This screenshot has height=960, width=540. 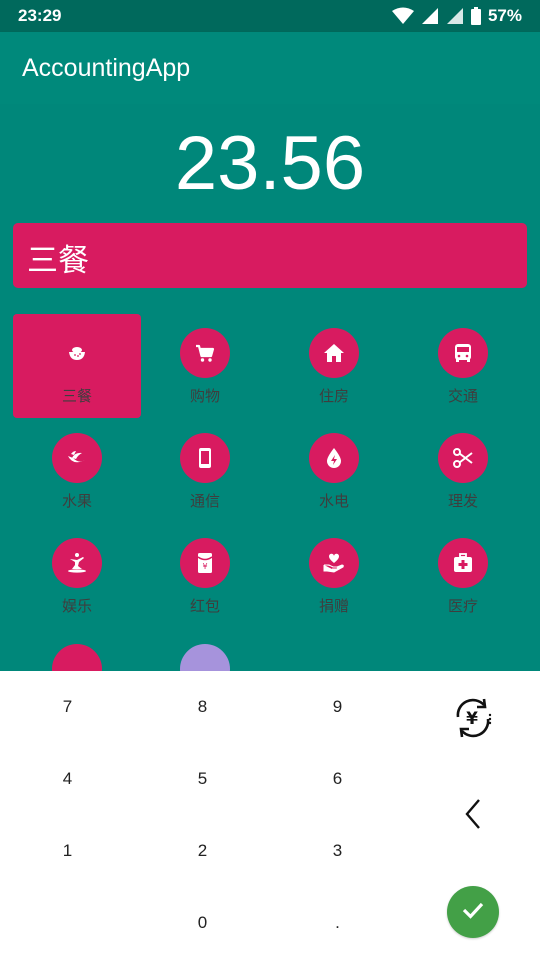 I want to click on category-label: 交通, so click(x=462, y=396).